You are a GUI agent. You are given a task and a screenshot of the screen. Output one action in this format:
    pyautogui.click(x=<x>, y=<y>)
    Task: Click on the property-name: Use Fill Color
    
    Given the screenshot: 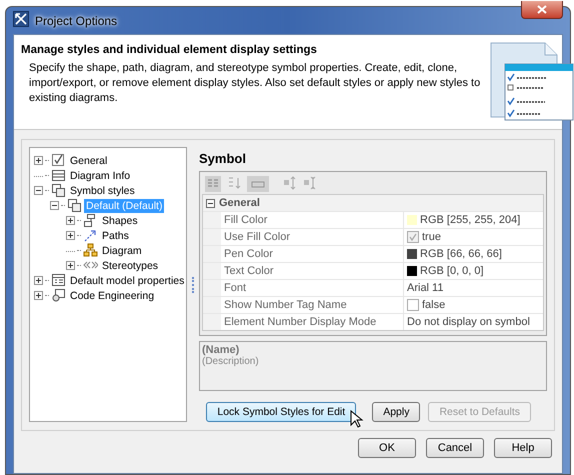 What is the action you would take?
    pyautogui.click(x=312, y=237)
    